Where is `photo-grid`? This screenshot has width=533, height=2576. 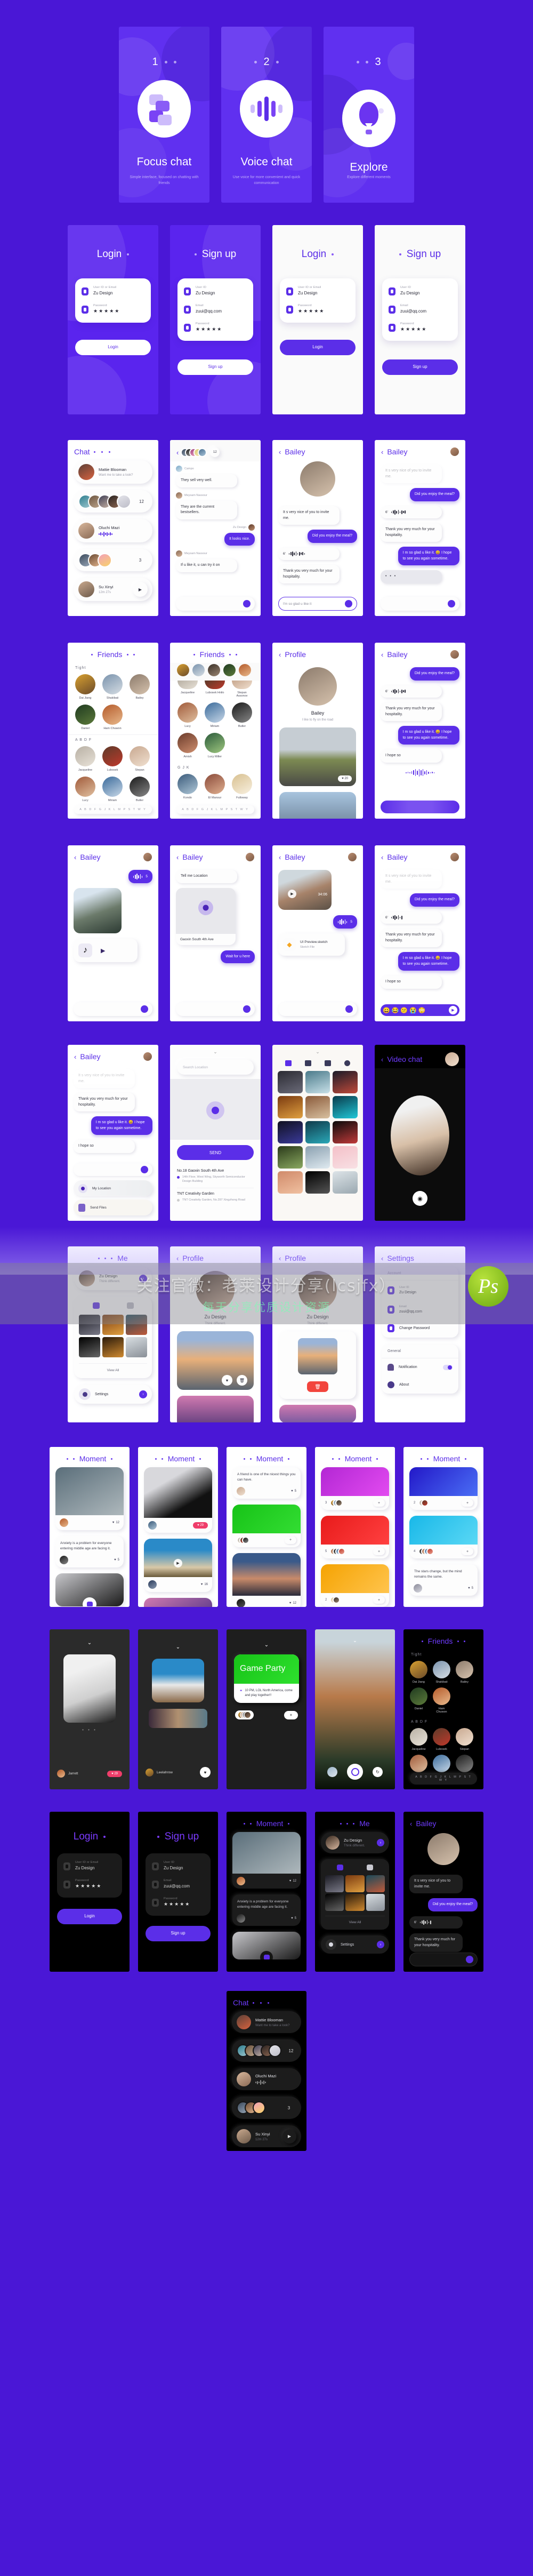 photo-grid is located at coordinates (317, 1132).